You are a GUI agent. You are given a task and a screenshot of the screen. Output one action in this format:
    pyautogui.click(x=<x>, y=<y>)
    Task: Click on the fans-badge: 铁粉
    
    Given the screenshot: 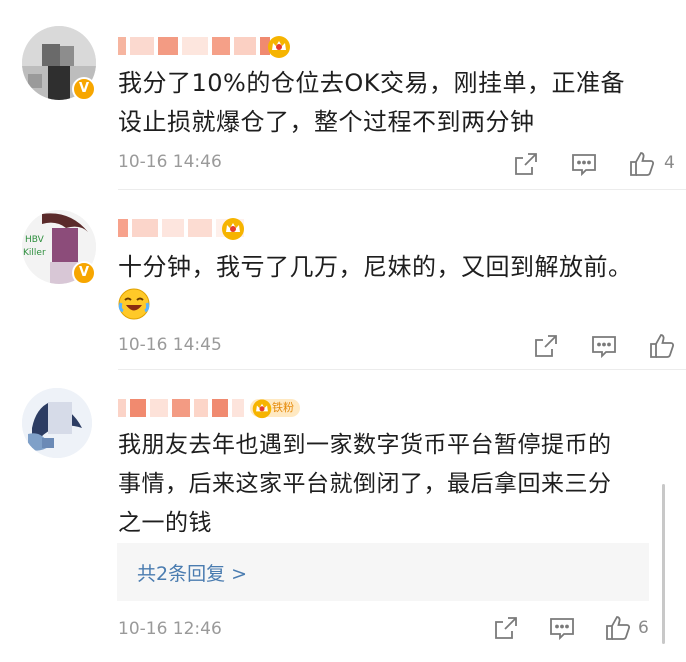 What is the action you would take?
    pyautogui.click(x=275, y=409)
    